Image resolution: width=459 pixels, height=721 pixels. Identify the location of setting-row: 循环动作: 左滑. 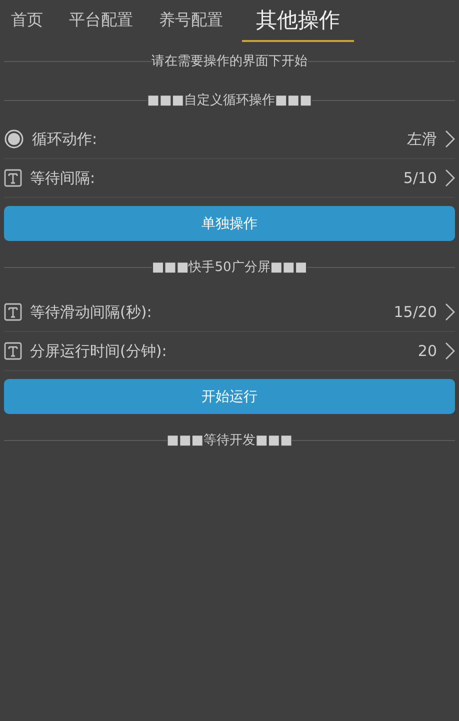
(229, 139).